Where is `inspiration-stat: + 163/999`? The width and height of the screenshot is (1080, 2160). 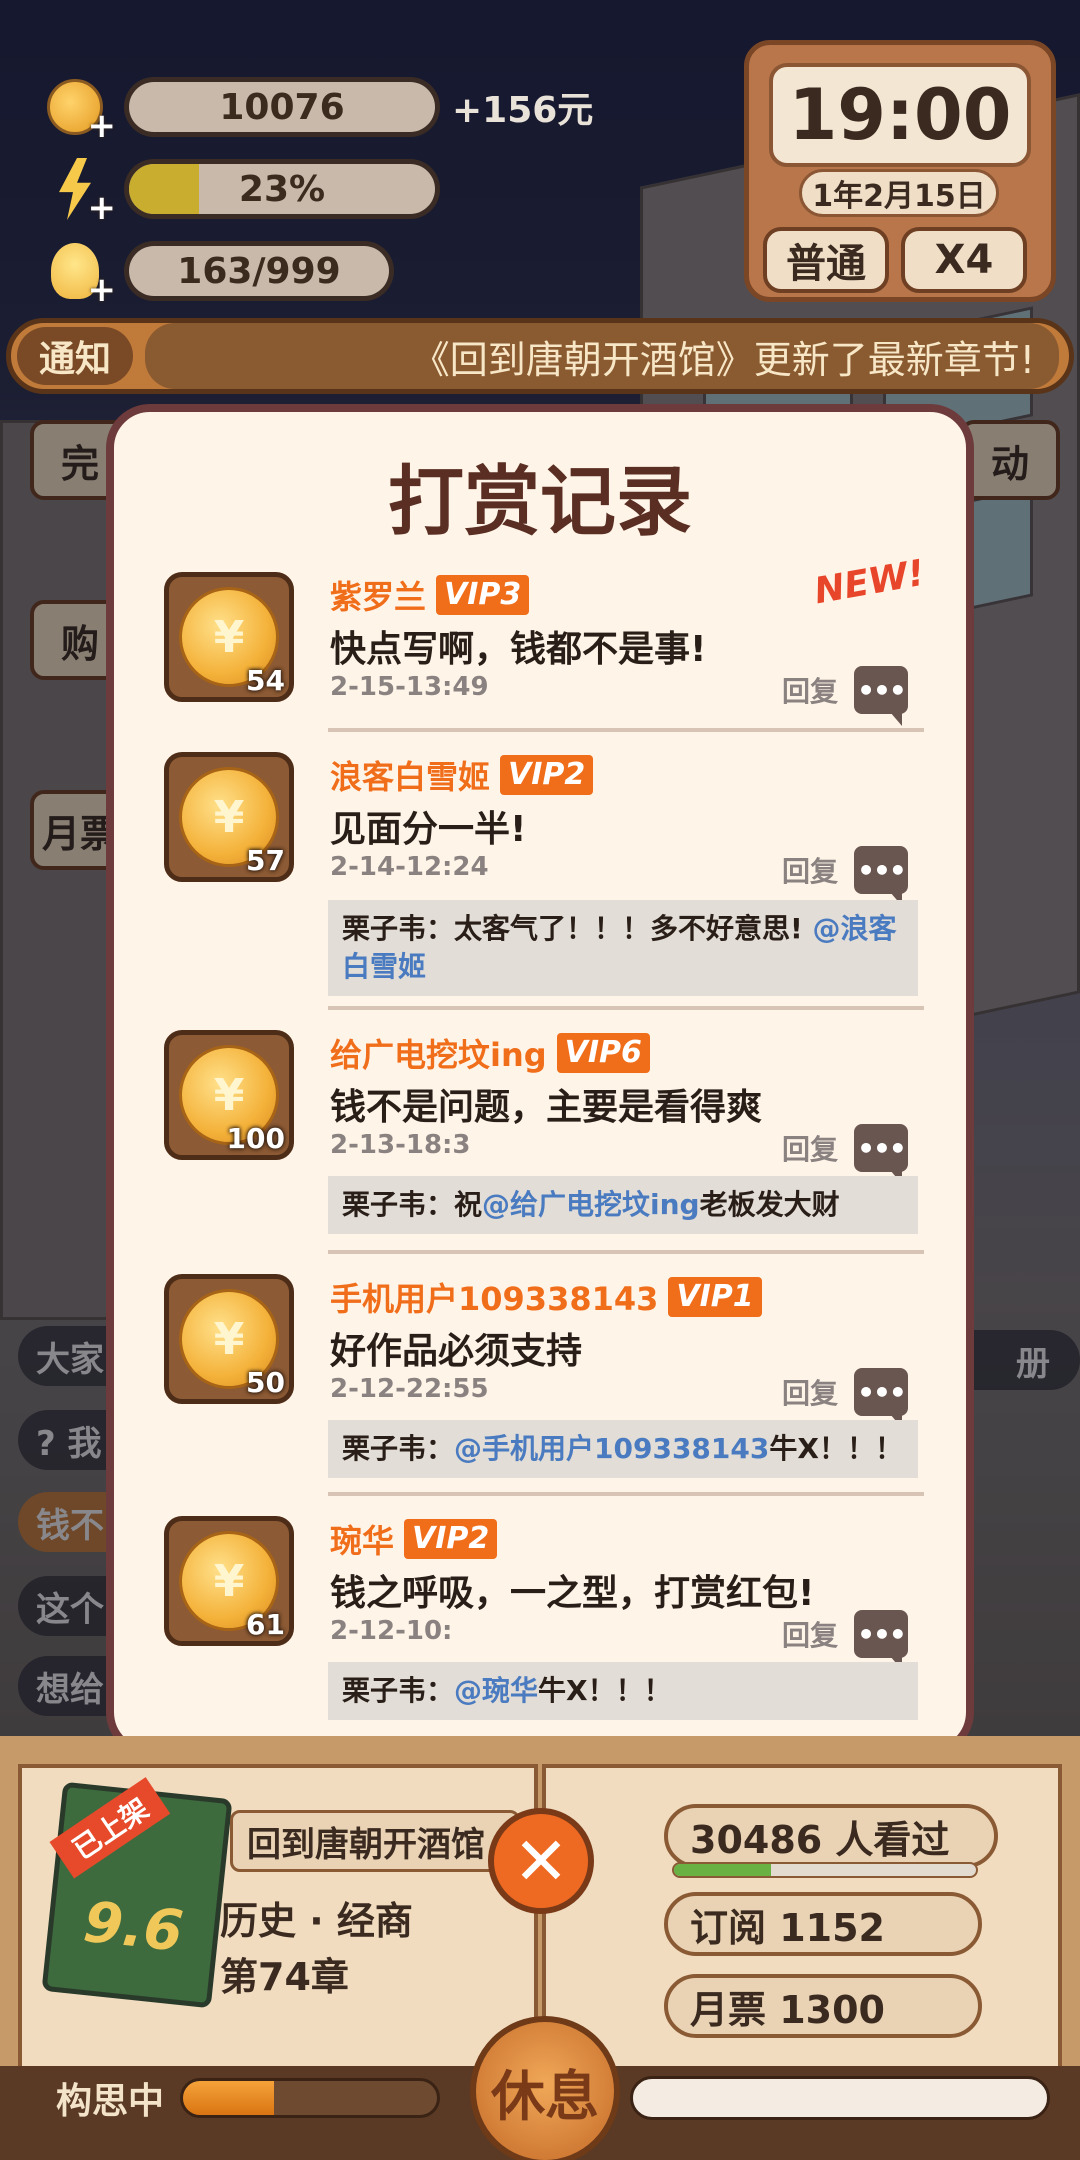
inspiration-stat: + 163/999 is located at coordinates (217, 273).